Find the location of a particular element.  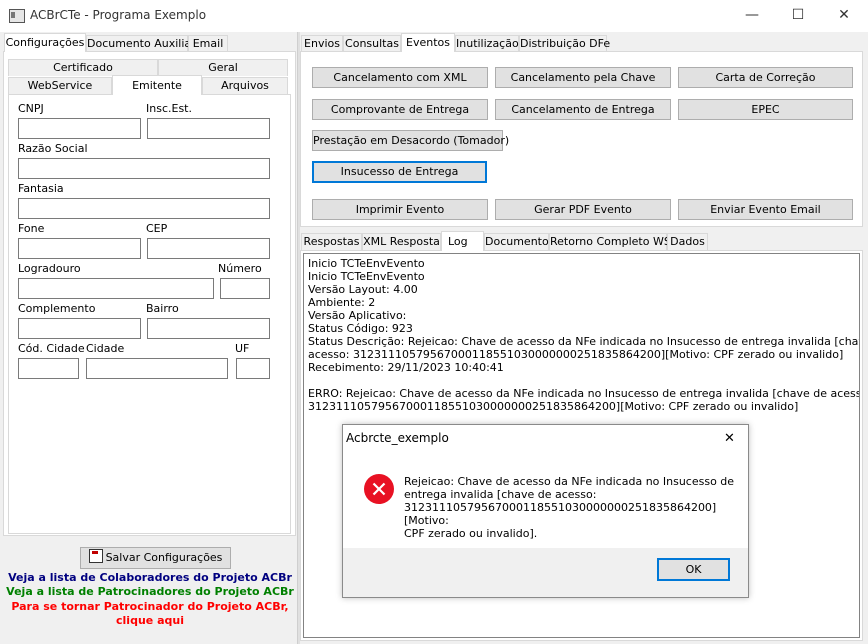

tab-respostas: Respostas is located at coordinates (331, 241).